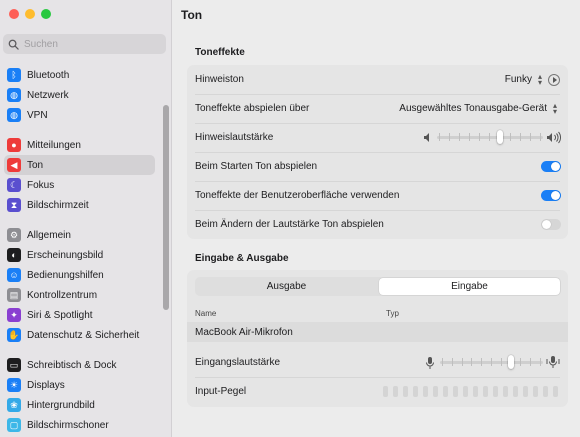 The width and height of the screenshot is (580, 437). Describe the element at coordinates (377, 313) in the screenshot. I see `device-table-header: Name Typ` at that location.